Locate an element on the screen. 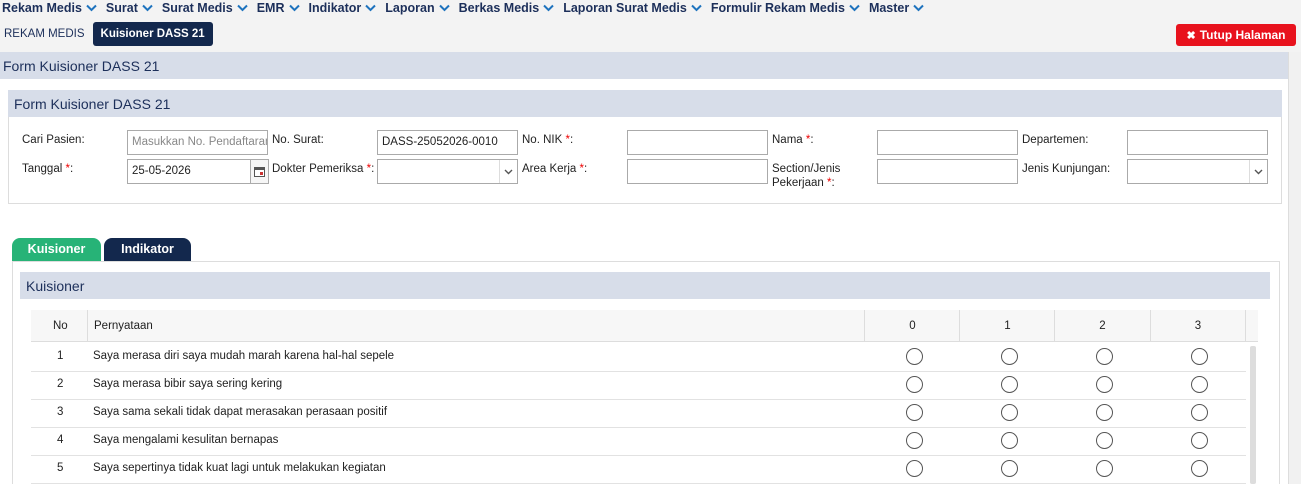  form-panel-title: Form Kuisioner DASS 21 is located at coordinates (645, 103).